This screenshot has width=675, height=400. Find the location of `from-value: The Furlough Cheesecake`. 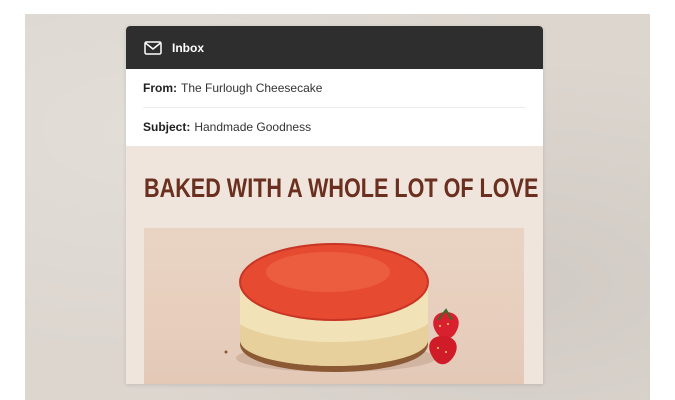

from-value: The Furlough Cheesecake is located at coordinates (252, 88).